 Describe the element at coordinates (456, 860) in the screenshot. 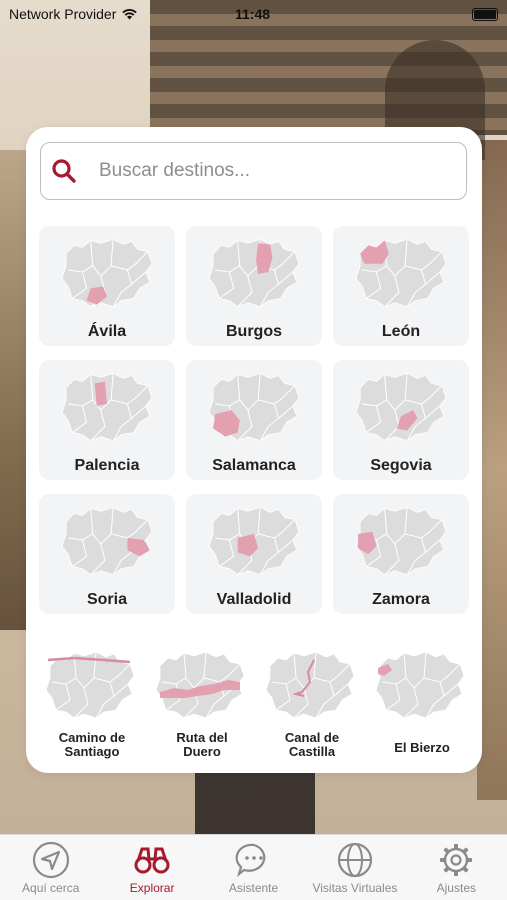

I see `gear-icon` at that location.